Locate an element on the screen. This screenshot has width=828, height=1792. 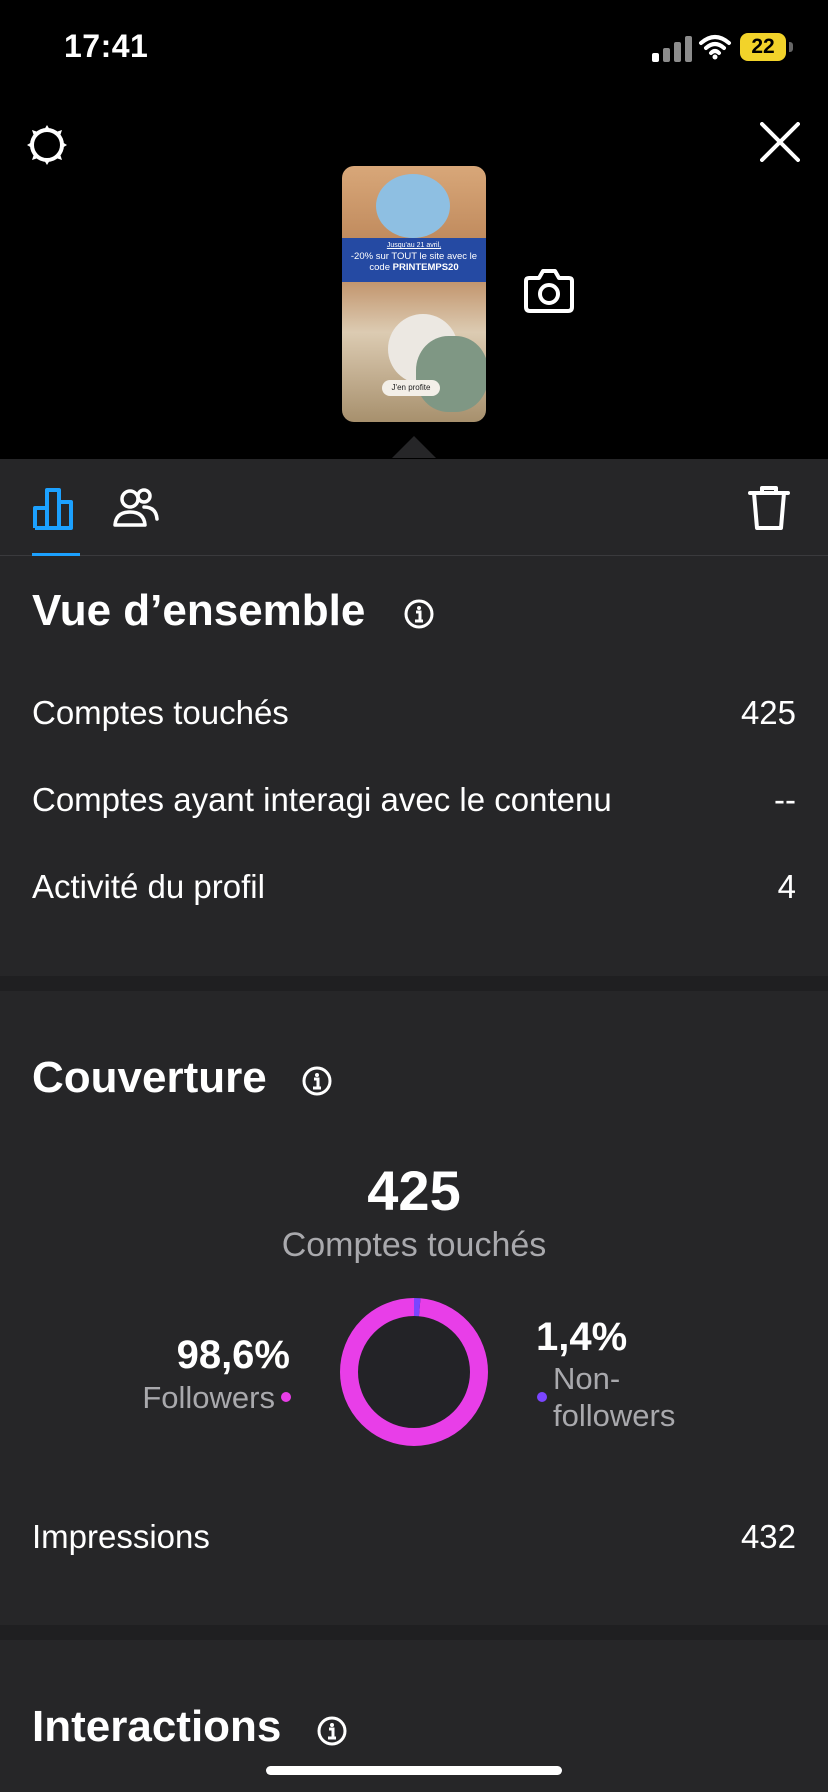
selection-pointer is located at coordinates (414, 447).